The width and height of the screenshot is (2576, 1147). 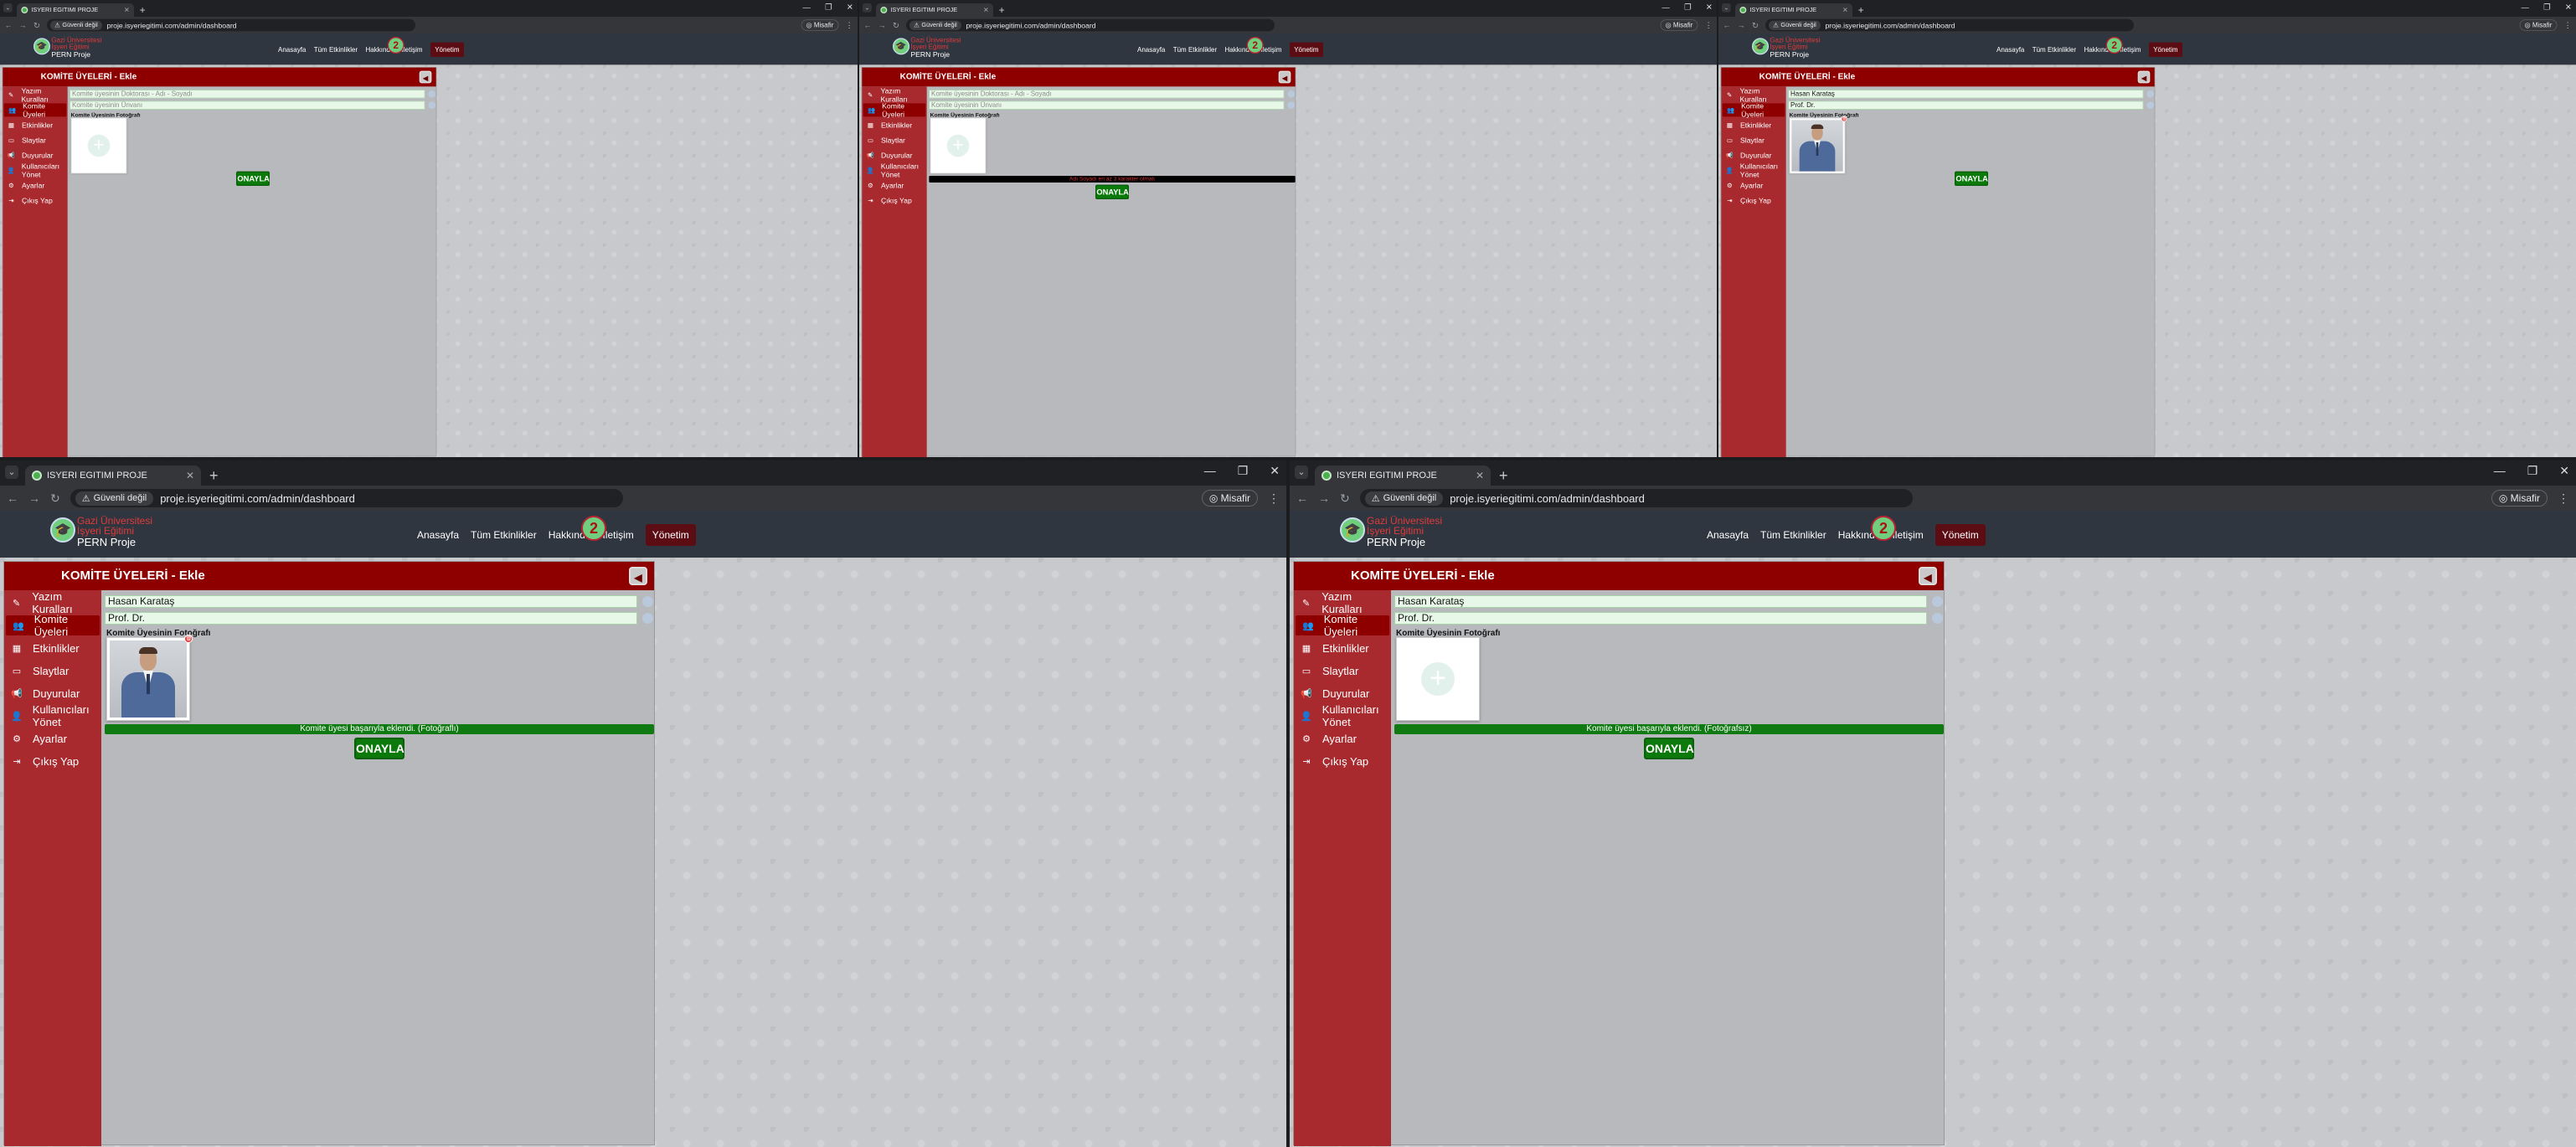 I want to click on photo-upload-box: +, so click(x=958, y=145).